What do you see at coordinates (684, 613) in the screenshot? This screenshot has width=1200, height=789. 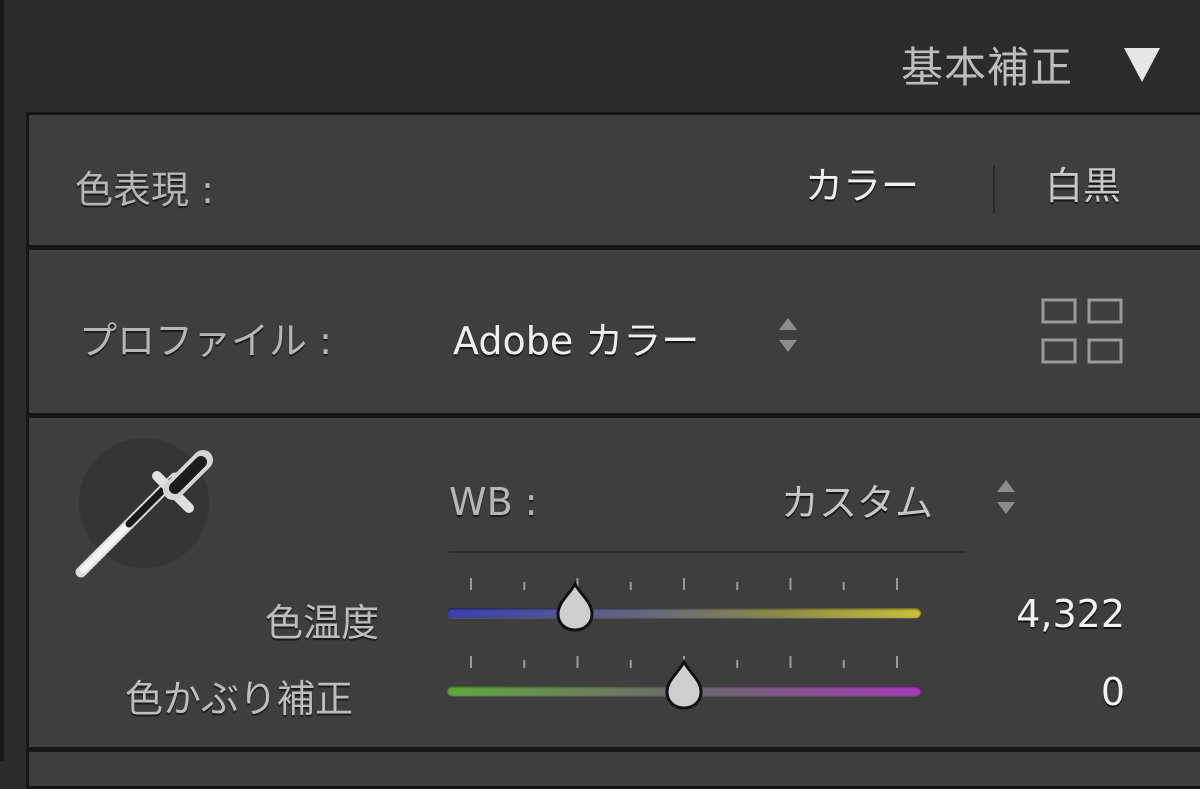 I see `temperature-track` at bounding box center [684, 613].